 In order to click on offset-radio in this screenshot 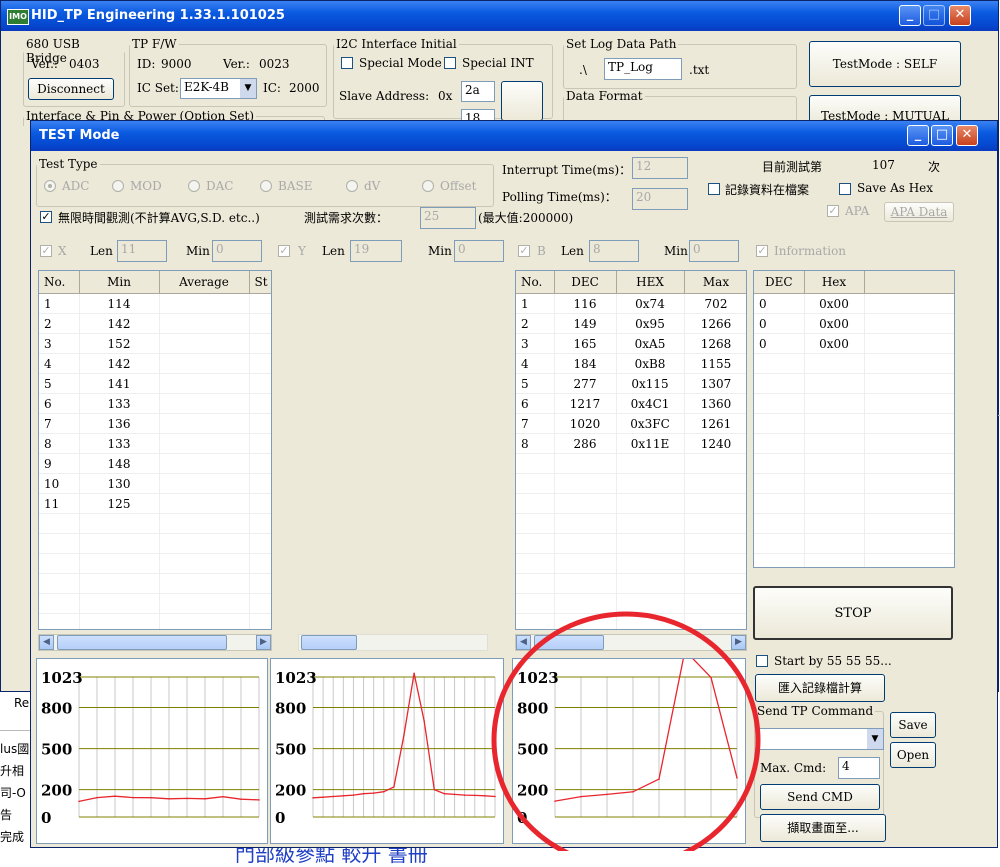, I will do `click(428, 186)`.